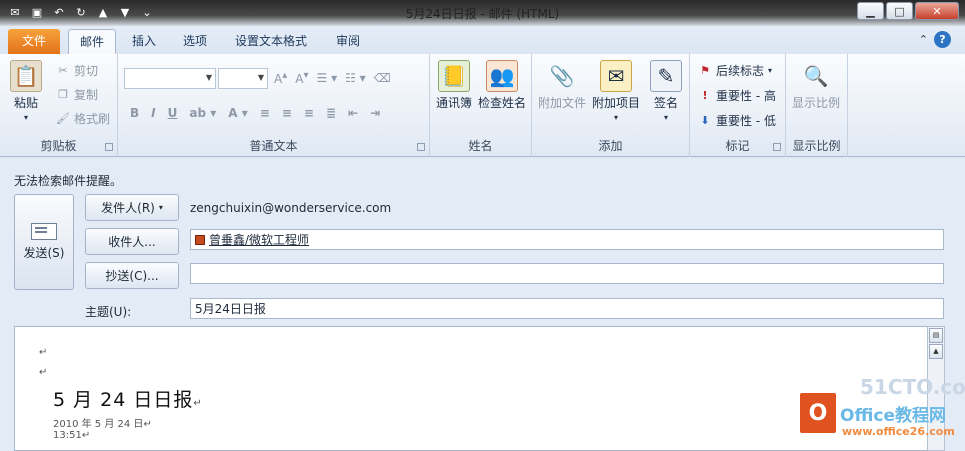 This screenshot has height=451, width=965. What do you see at coordinates (705, 95) in the screenshot?
I see `exclamation-icon: !` at bounding box center [705, 95].